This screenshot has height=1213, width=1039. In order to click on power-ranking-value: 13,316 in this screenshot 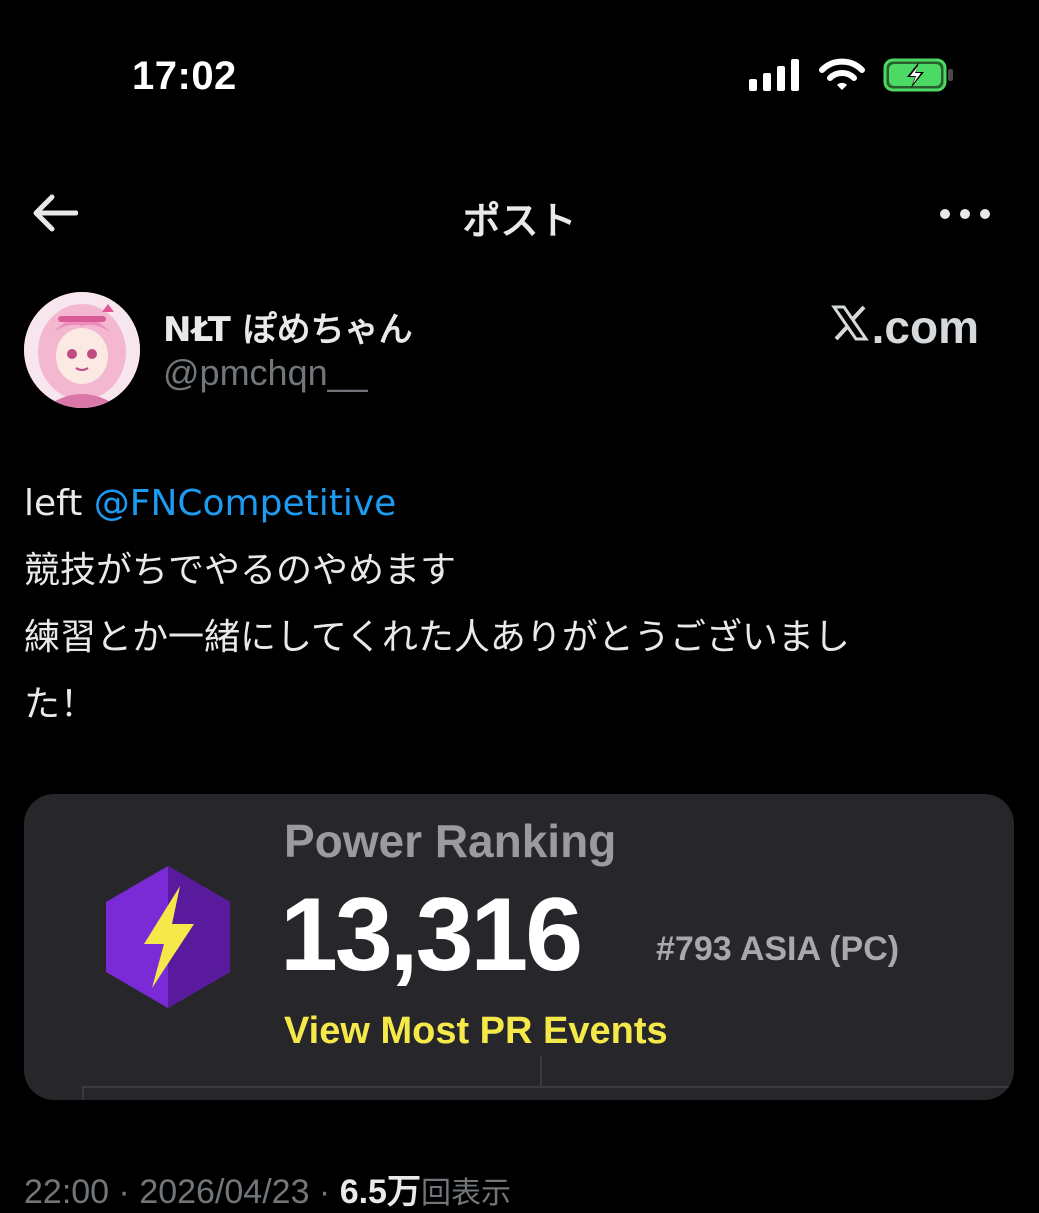, I will do `click(431, 935)`.